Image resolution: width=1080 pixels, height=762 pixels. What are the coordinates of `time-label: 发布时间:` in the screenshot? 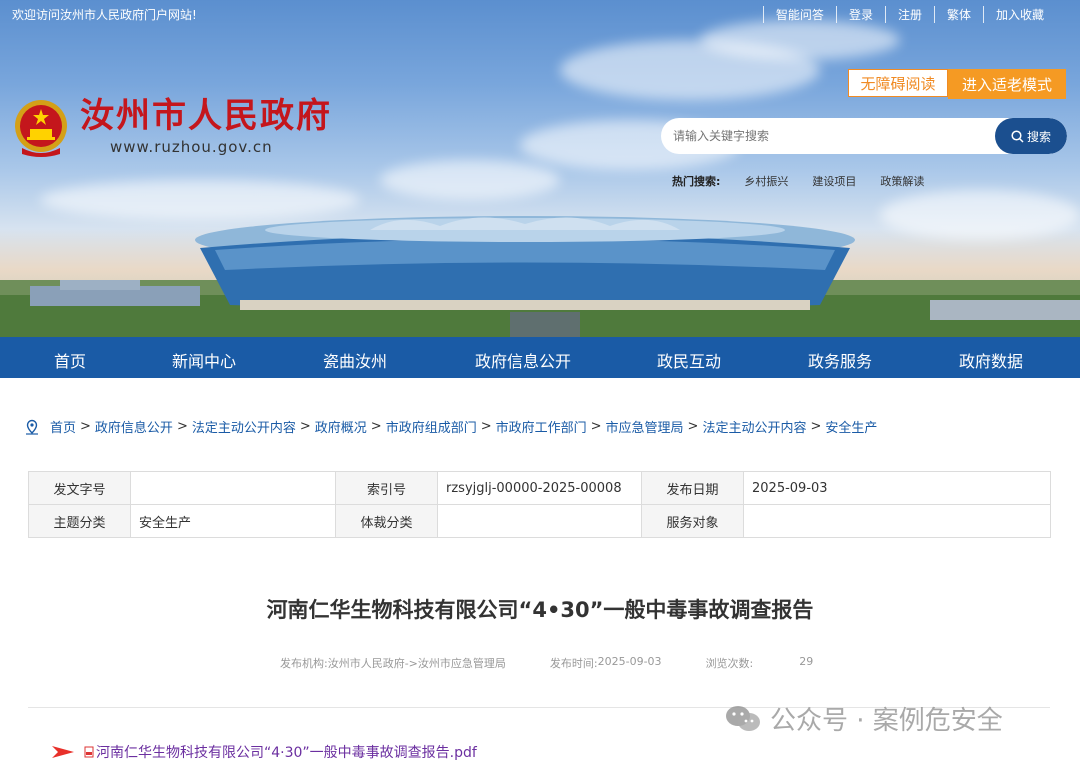 It's located at (573, 663).